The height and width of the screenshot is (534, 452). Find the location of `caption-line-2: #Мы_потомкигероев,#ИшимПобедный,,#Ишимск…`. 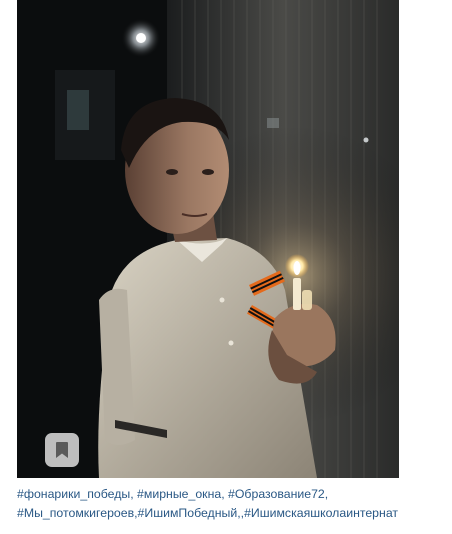

caption-line-2: #Мы_потомкигероев,#ИшимПобедный,,#Ишимск… is located at coordinates (232, 513).